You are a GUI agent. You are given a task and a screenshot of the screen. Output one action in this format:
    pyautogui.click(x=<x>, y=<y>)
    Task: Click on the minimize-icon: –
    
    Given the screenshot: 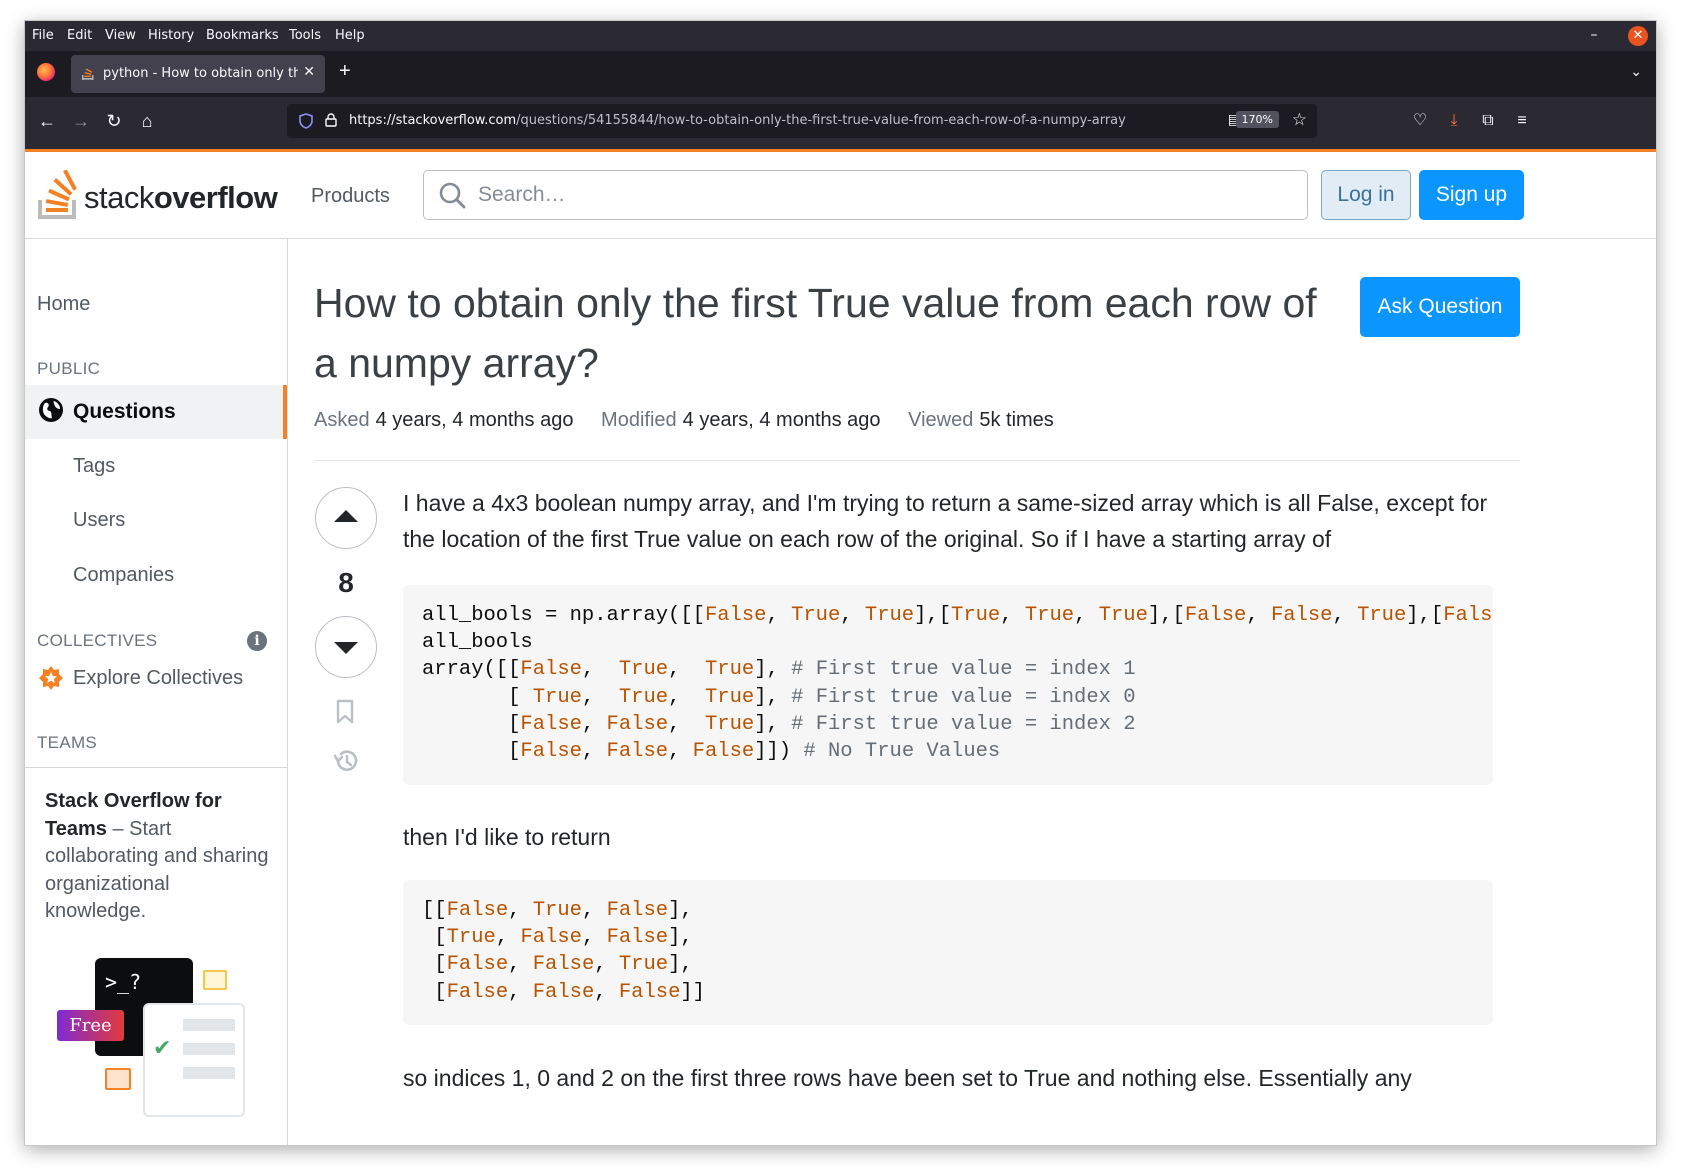 What is the action you would take?
    pyautogui.click(x=1594, y=36)
    